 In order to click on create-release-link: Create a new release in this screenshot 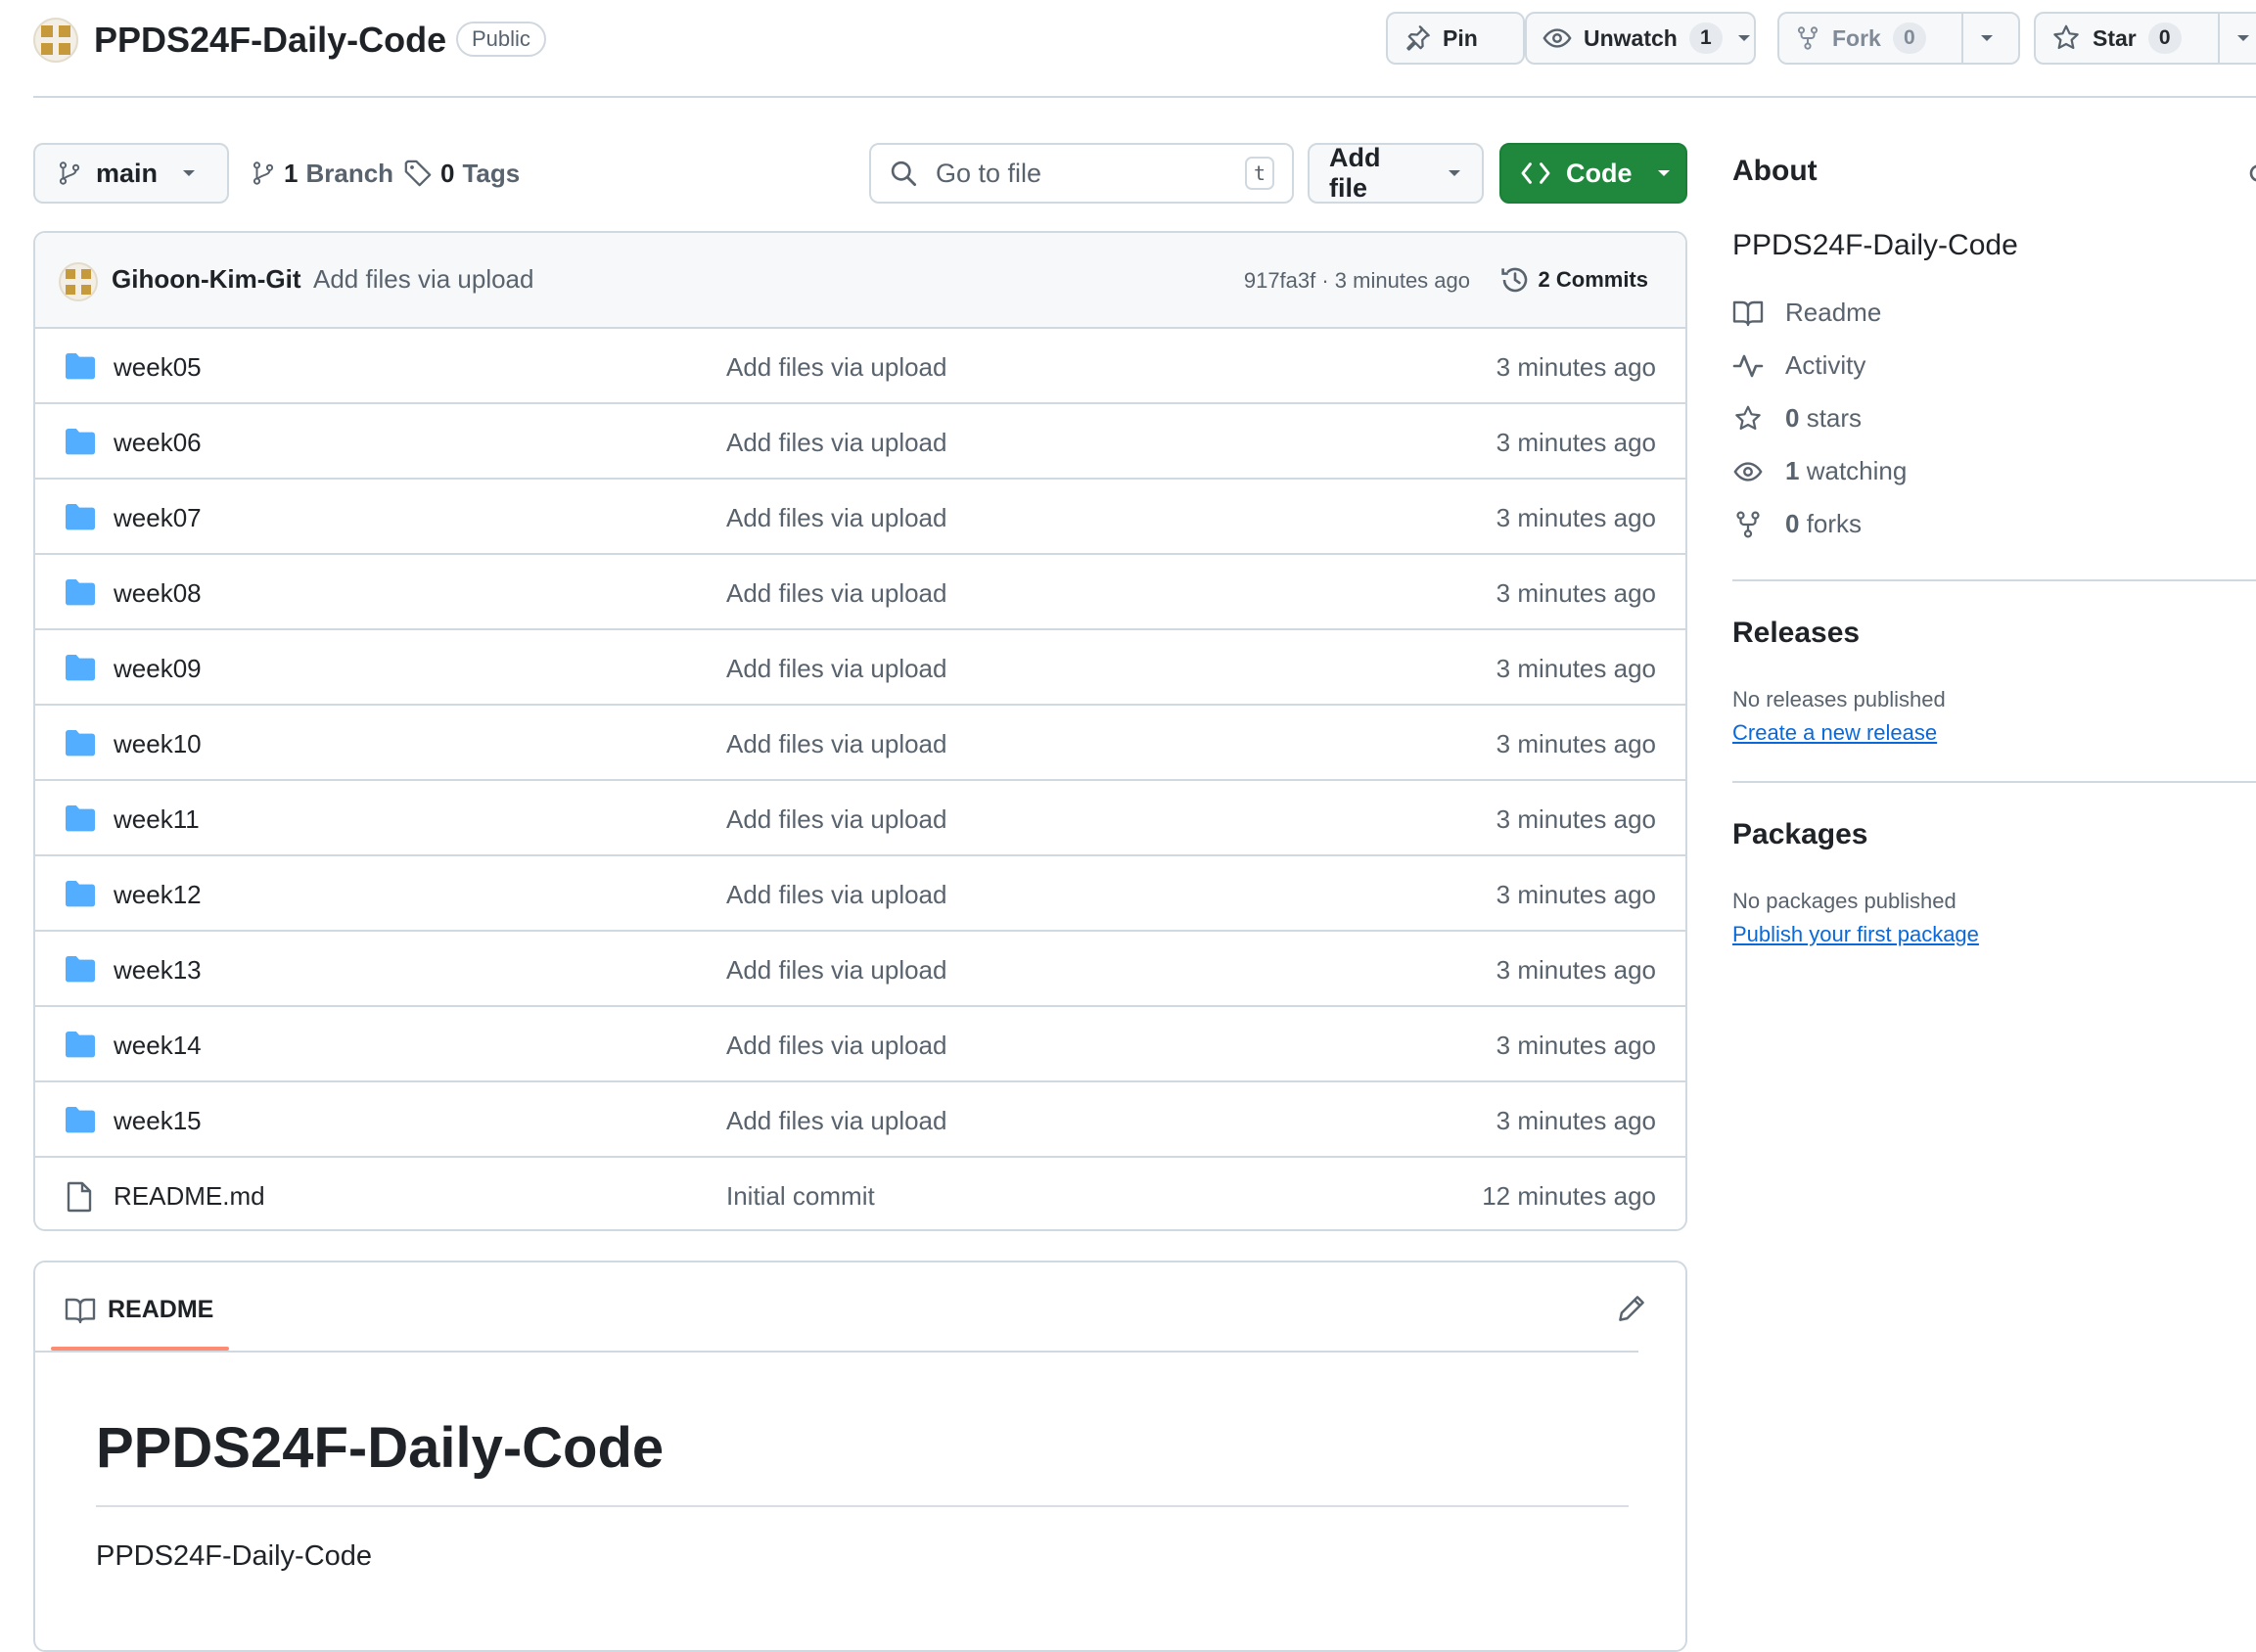, I will do `click(1834, 733)`.